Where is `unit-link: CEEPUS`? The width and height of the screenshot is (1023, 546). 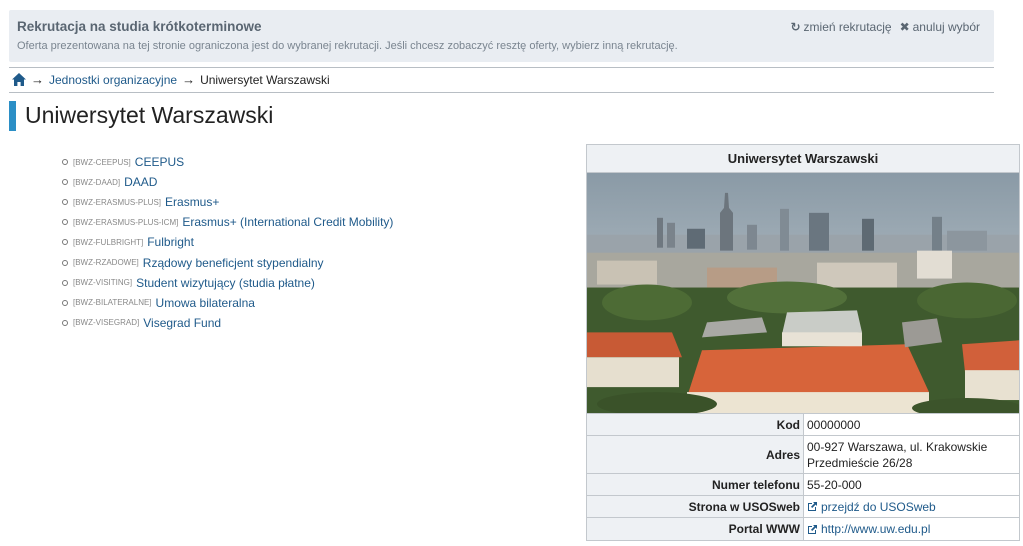
unit-link: CEEPUS is located at coordinates (159, 162).